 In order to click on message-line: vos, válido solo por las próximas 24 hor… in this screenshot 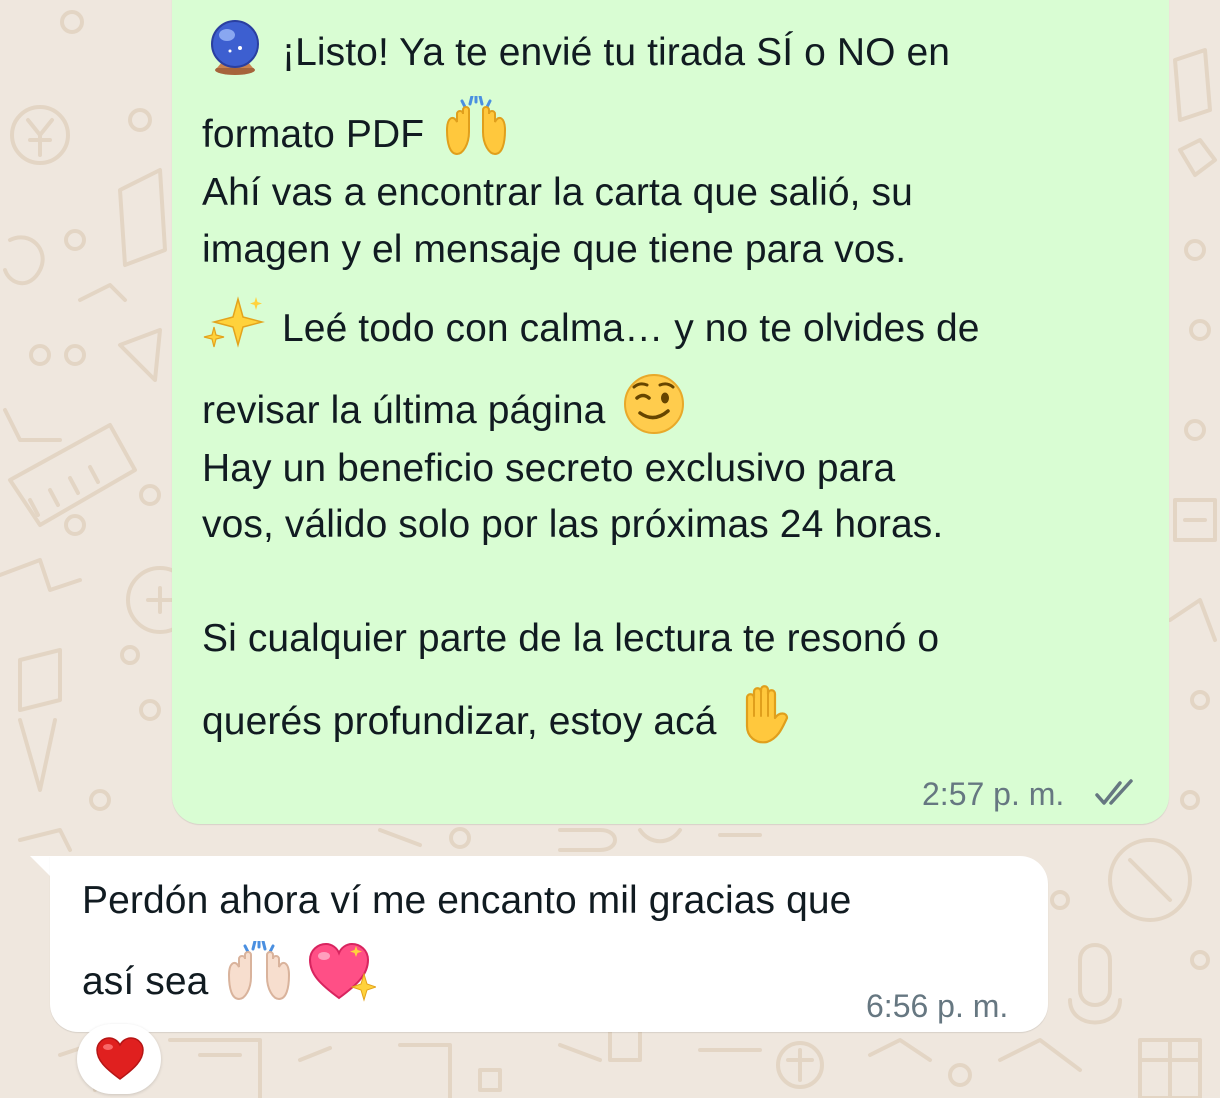, I will do `click(573, 524)`.